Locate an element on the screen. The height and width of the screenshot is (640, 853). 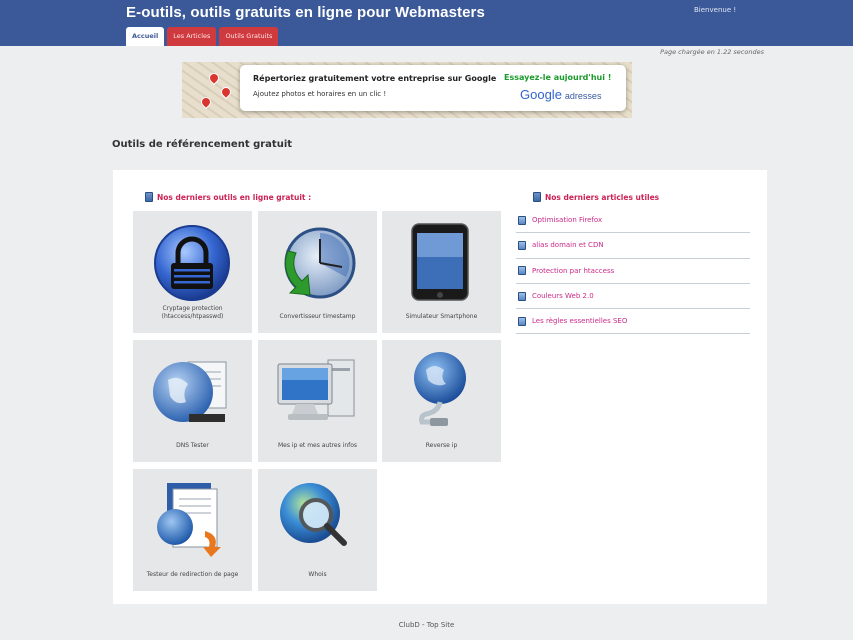
tile-caption: DNS Tester is located at coordinates (192, 445).